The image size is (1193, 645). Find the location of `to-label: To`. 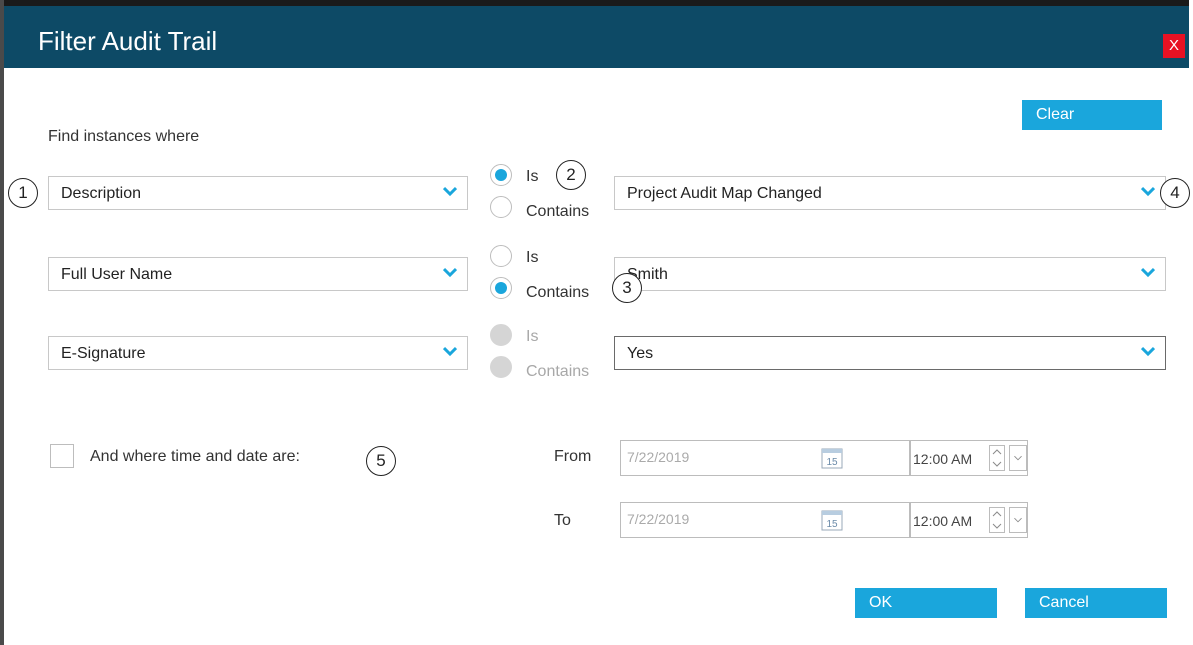

to-label: To is located at coordinates (562, 520).